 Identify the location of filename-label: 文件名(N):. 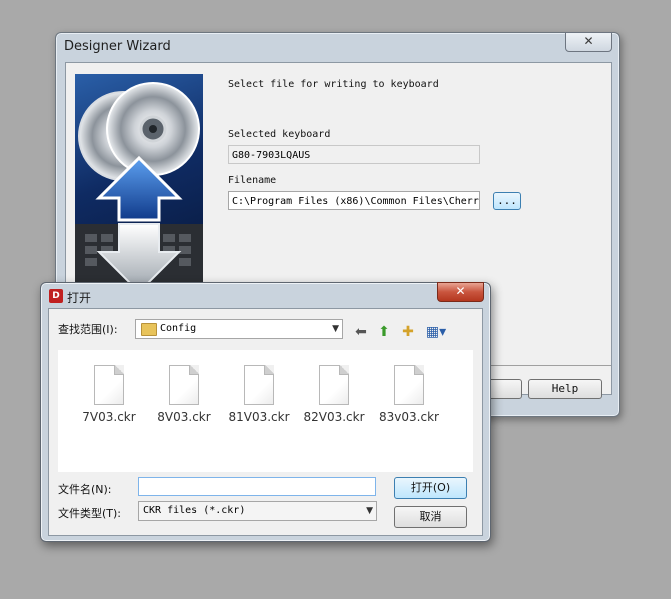
(85, 489).